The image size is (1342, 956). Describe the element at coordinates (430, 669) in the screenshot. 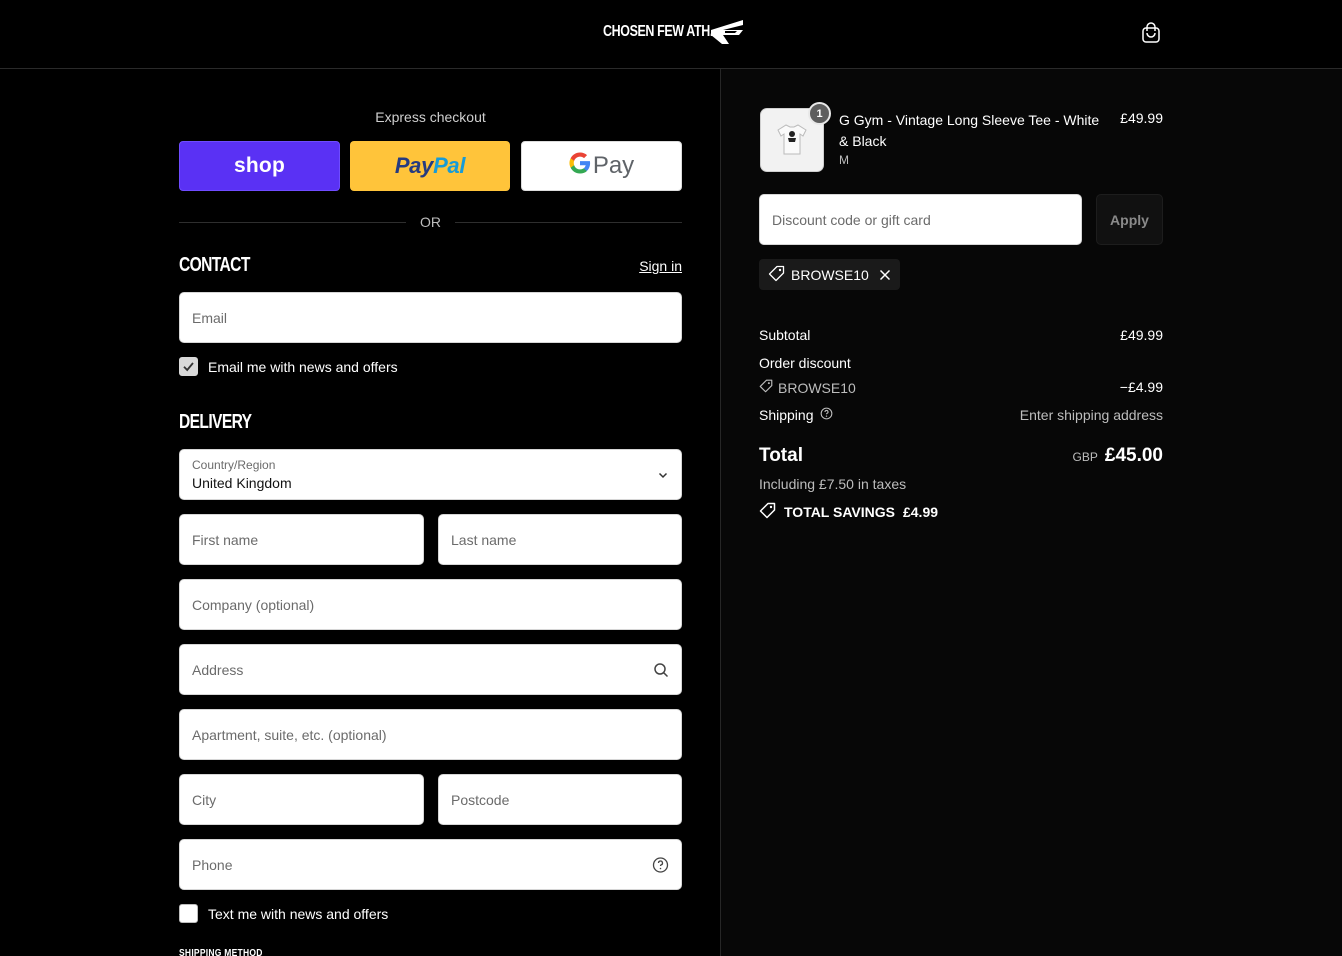

I see `address-field: Address` at that location.